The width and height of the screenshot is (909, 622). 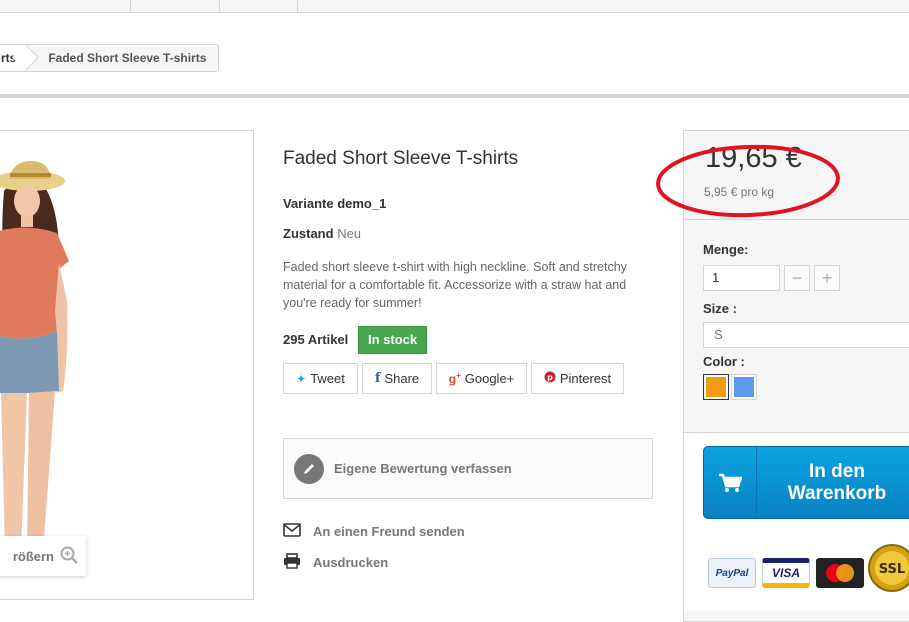 I want to click on write-review-button: Eigene Bewertung verfassen, so click(x=468, y=468).